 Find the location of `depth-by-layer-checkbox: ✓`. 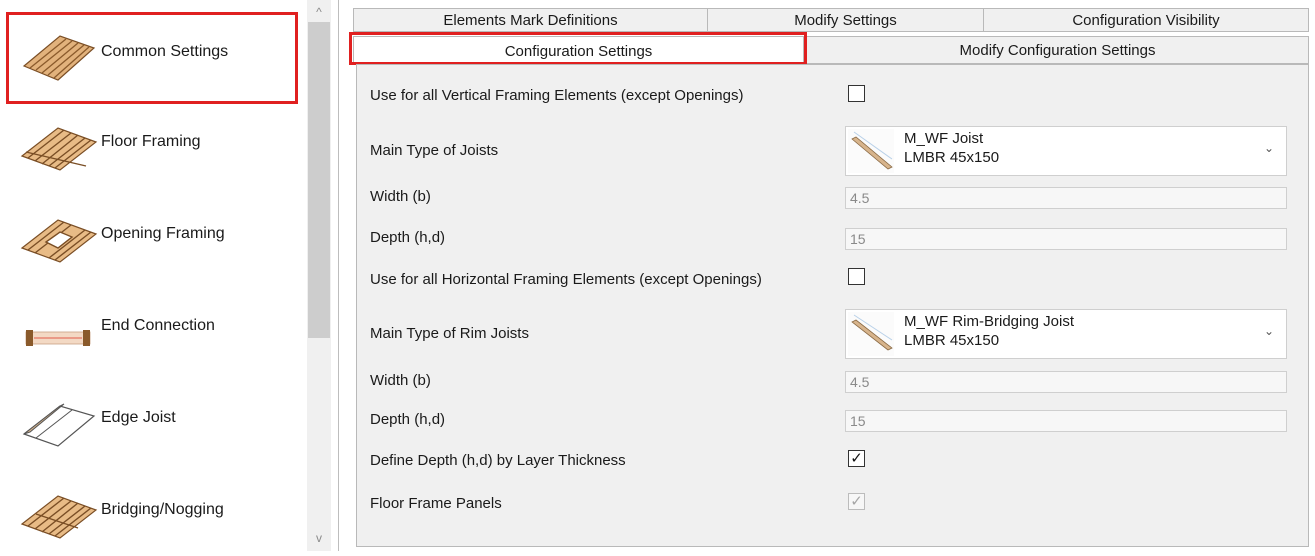

depth-by-layer-checkbox: ✓ is located at coordinates (856, 458).